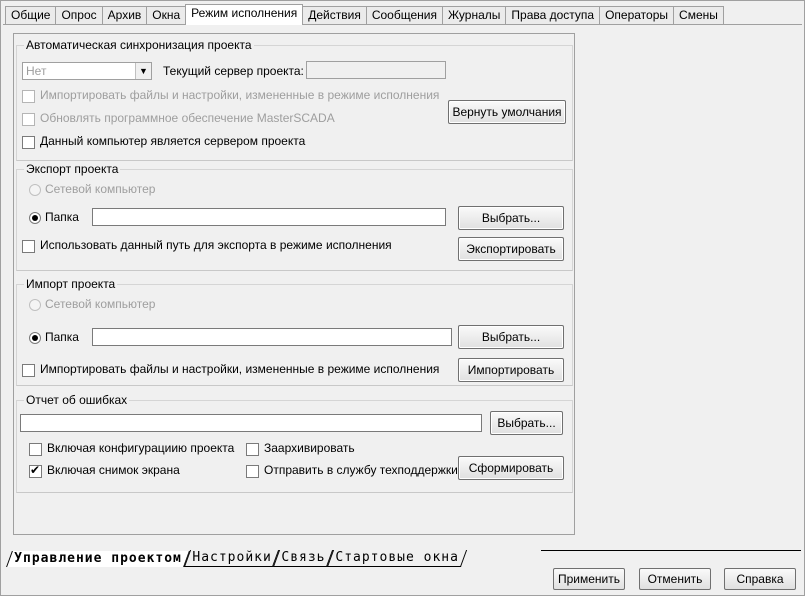 The width and height of the screenshot is (805, 596). What do you see at coordinates (233, 71) in the screenshot?
I see `current-server-label: Текущий сервер проекта:` at bounding box center [233, 71].